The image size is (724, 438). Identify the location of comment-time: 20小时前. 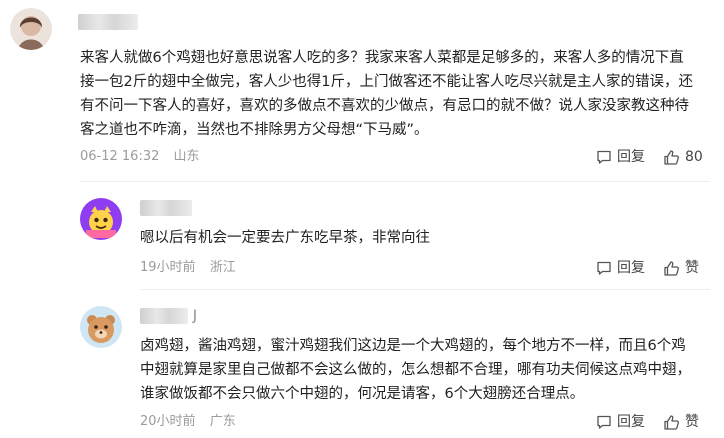
(168, 421).